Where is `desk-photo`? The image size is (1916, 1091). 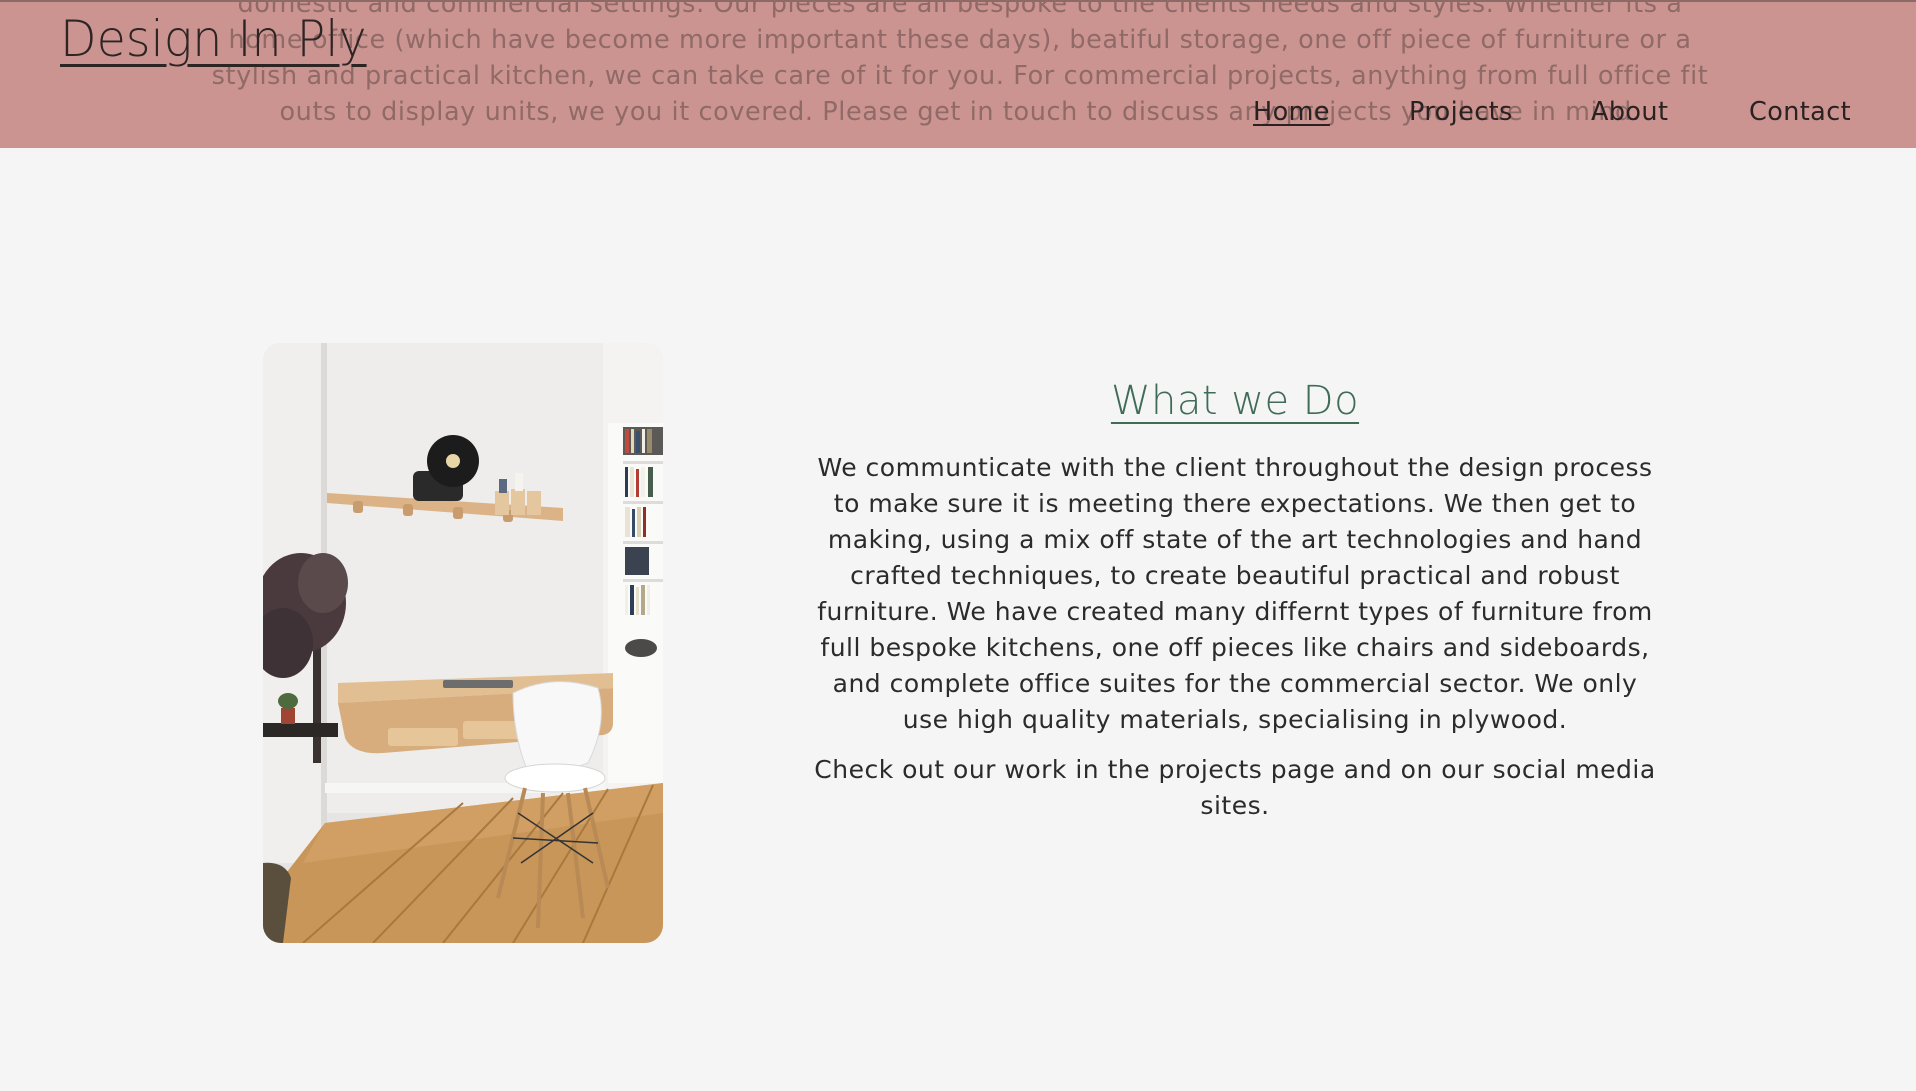 desk-photo is located at coordinates (463, 643).